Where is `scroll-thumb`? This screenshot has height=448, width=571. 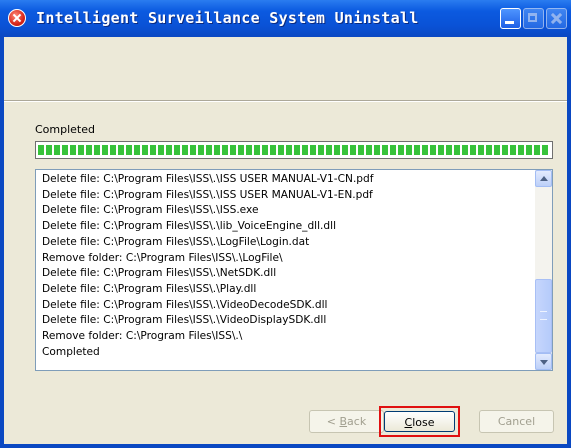
scroll-thumb is located at coordinates (543, 316).